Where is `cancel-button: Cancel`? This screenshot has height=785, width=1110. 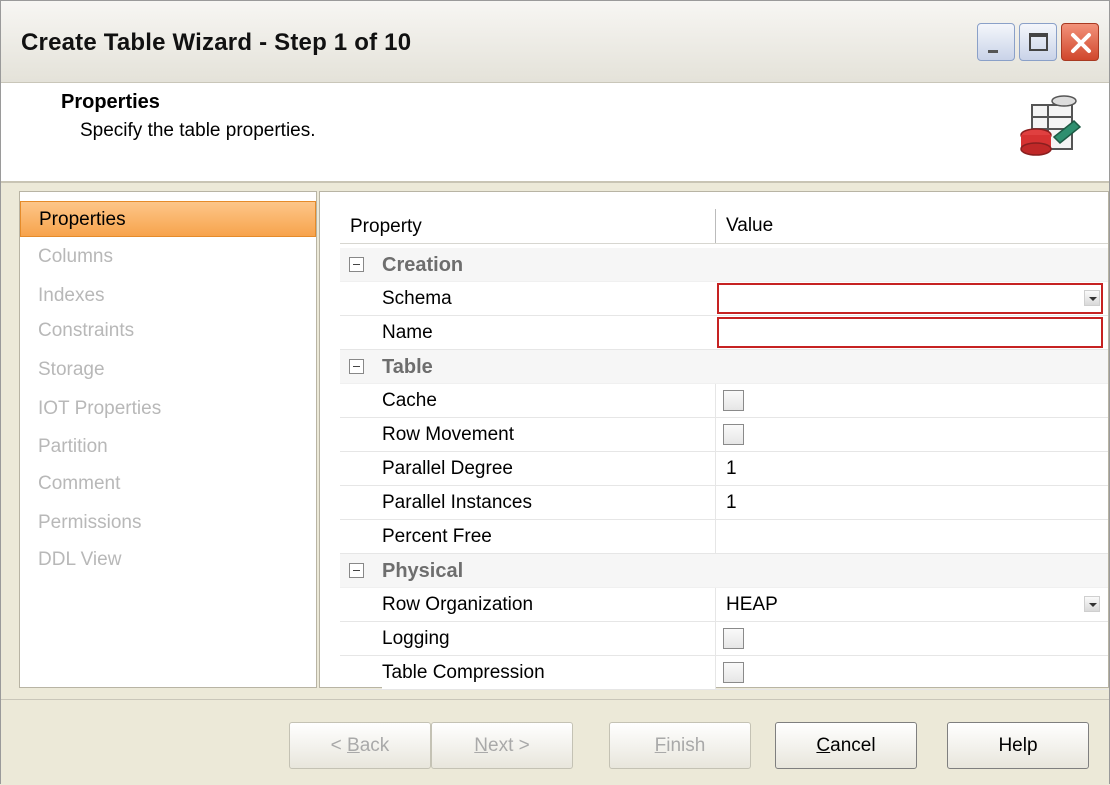
cancel-button: Cancel is located at coordinates (846, 745).